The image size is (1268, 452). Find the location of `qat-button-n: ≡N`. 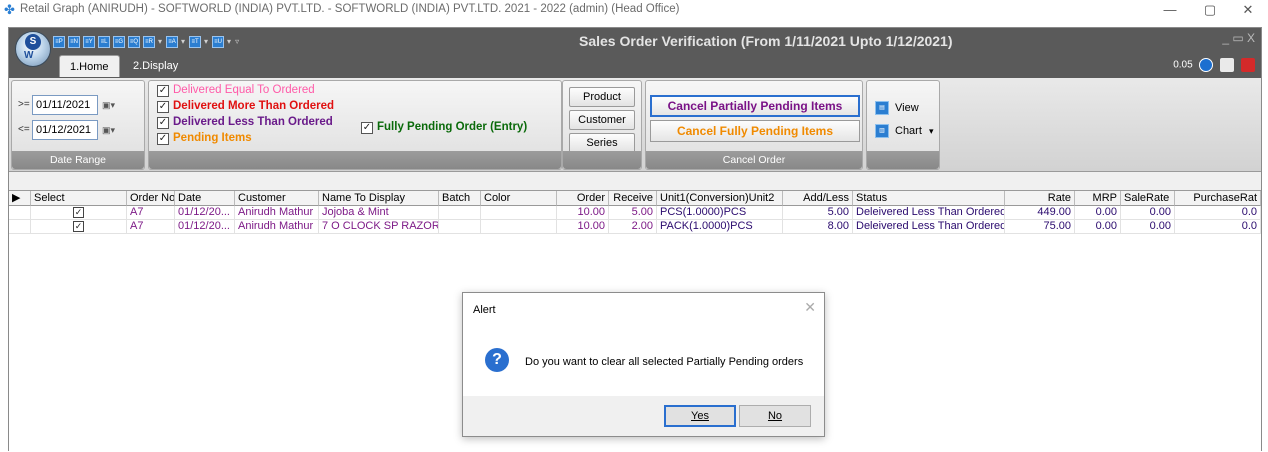

qat-button-n: ≡N is located at coordinates (74, 42).